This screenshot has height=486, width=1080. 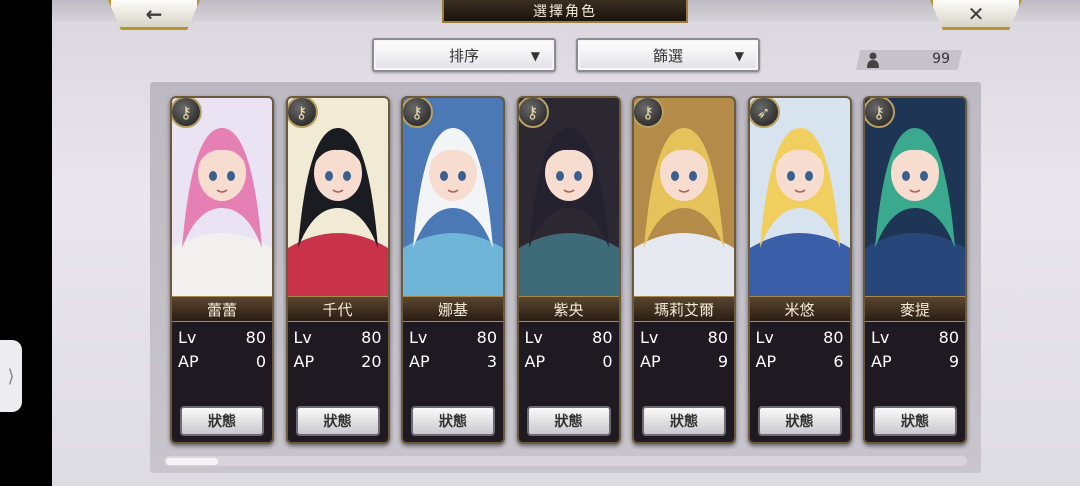 I want to click on character-name: 千代, so click(x=337, y=309).